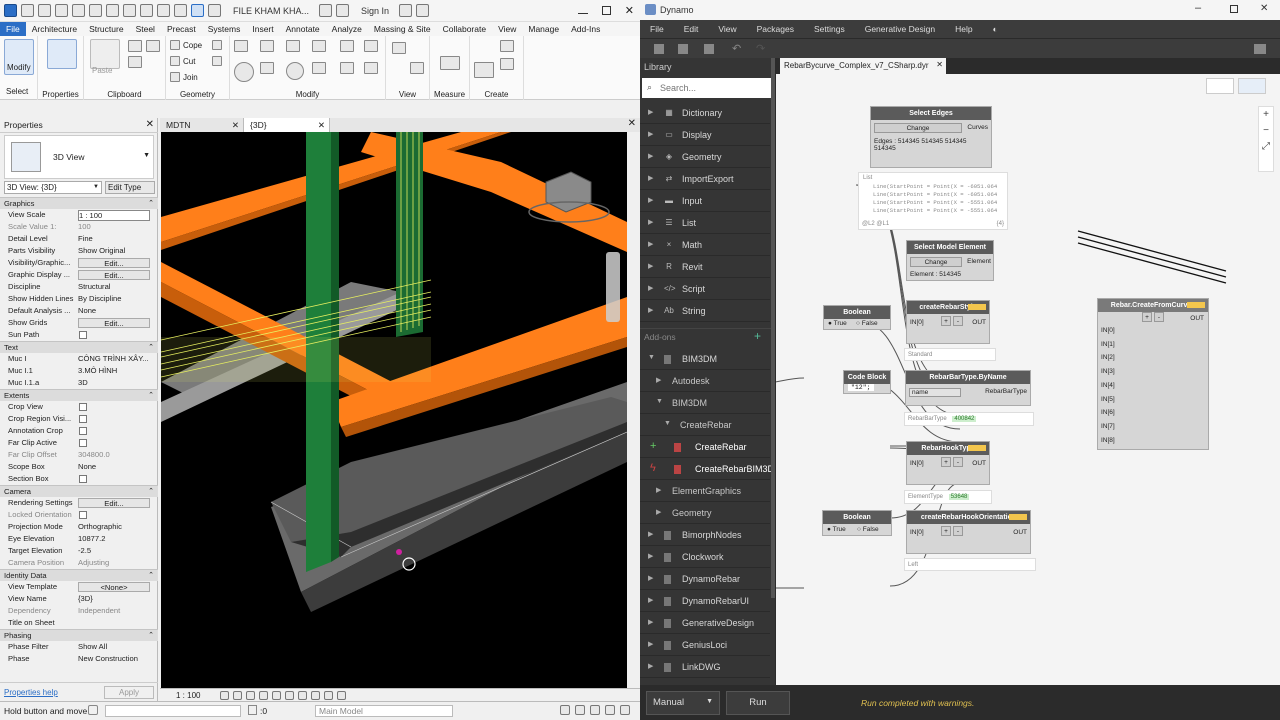 This screenshot has height=720, width=1280. I want to click on tab-manage: Manage, so click(543, 29).